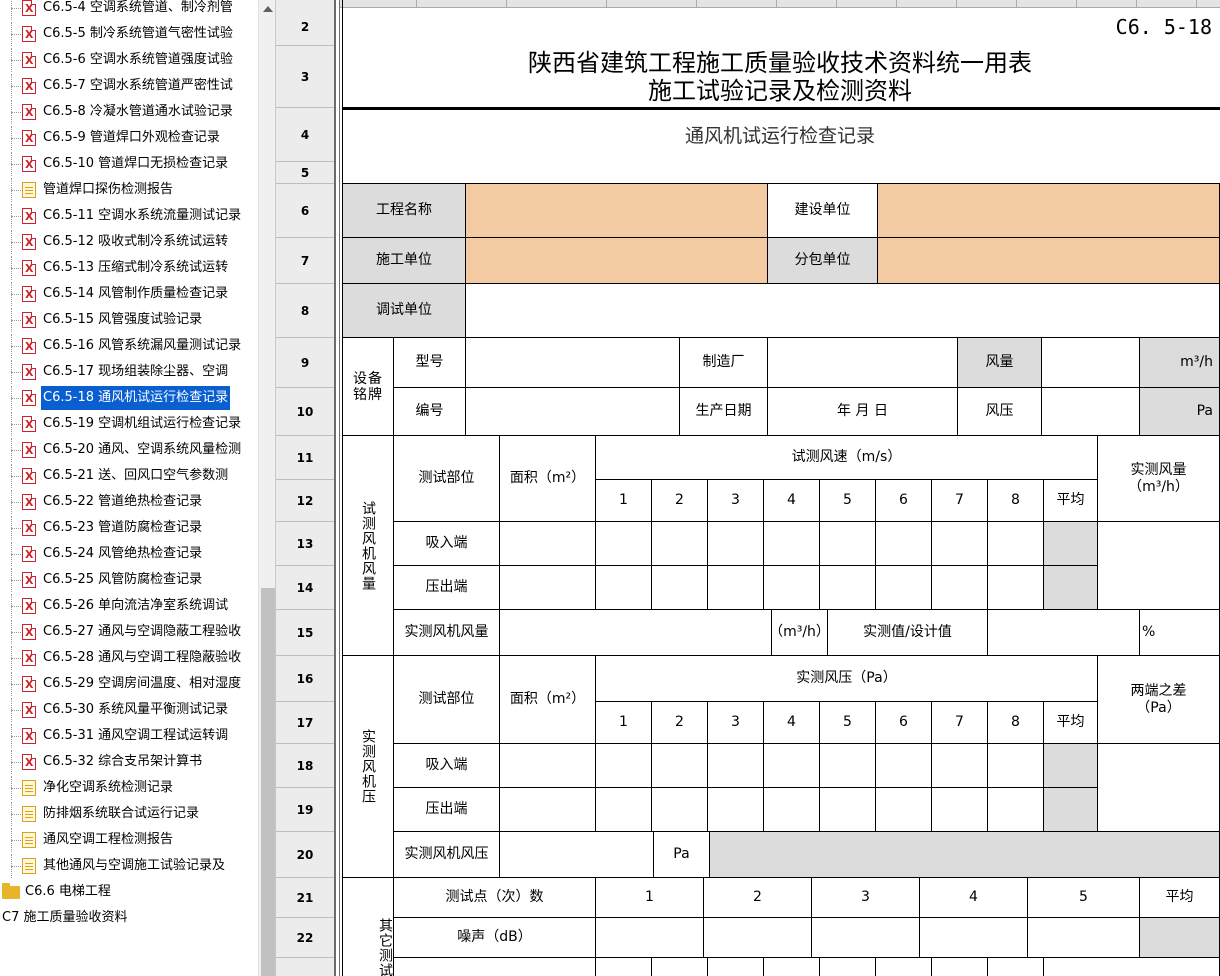 The width and height of the screenshot is (1220, 976). Describe the element at coordinates (129, 60) in the screenshot. I see `tree-item: X C6.5-6 空调水系统管道强度试验` at that location.